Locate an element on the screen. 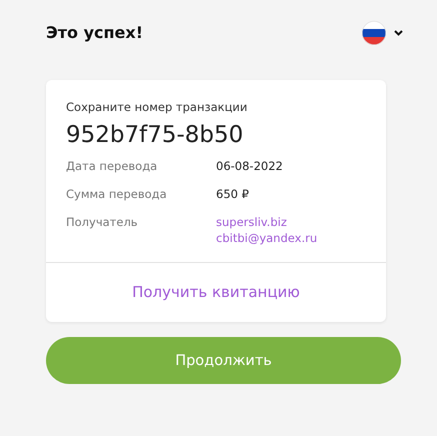 The width and height of the screenshot is (437, 436). language-selector is located at coordinates (382, 33).